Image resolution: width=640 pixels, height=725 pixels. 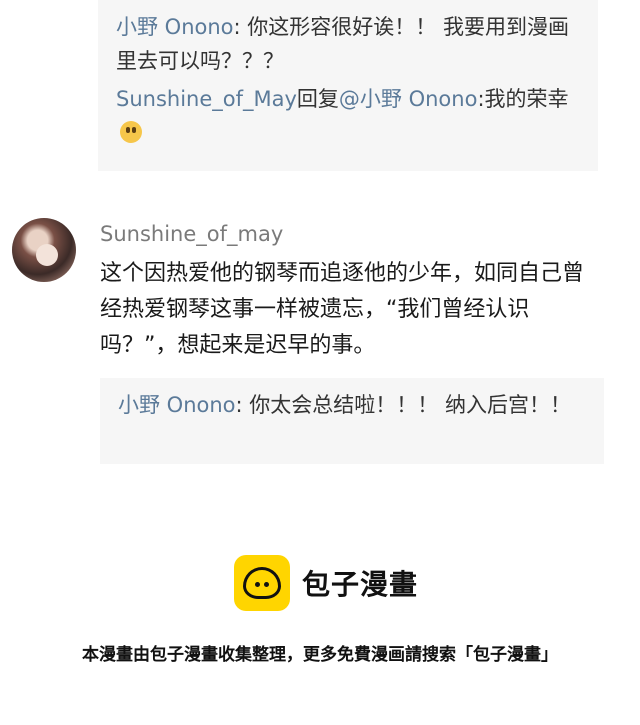 I want to click on reply-item: 小野 Onono: 你太会总结啦！！！ 纳入后宫！！, so click(x=354, y=405).